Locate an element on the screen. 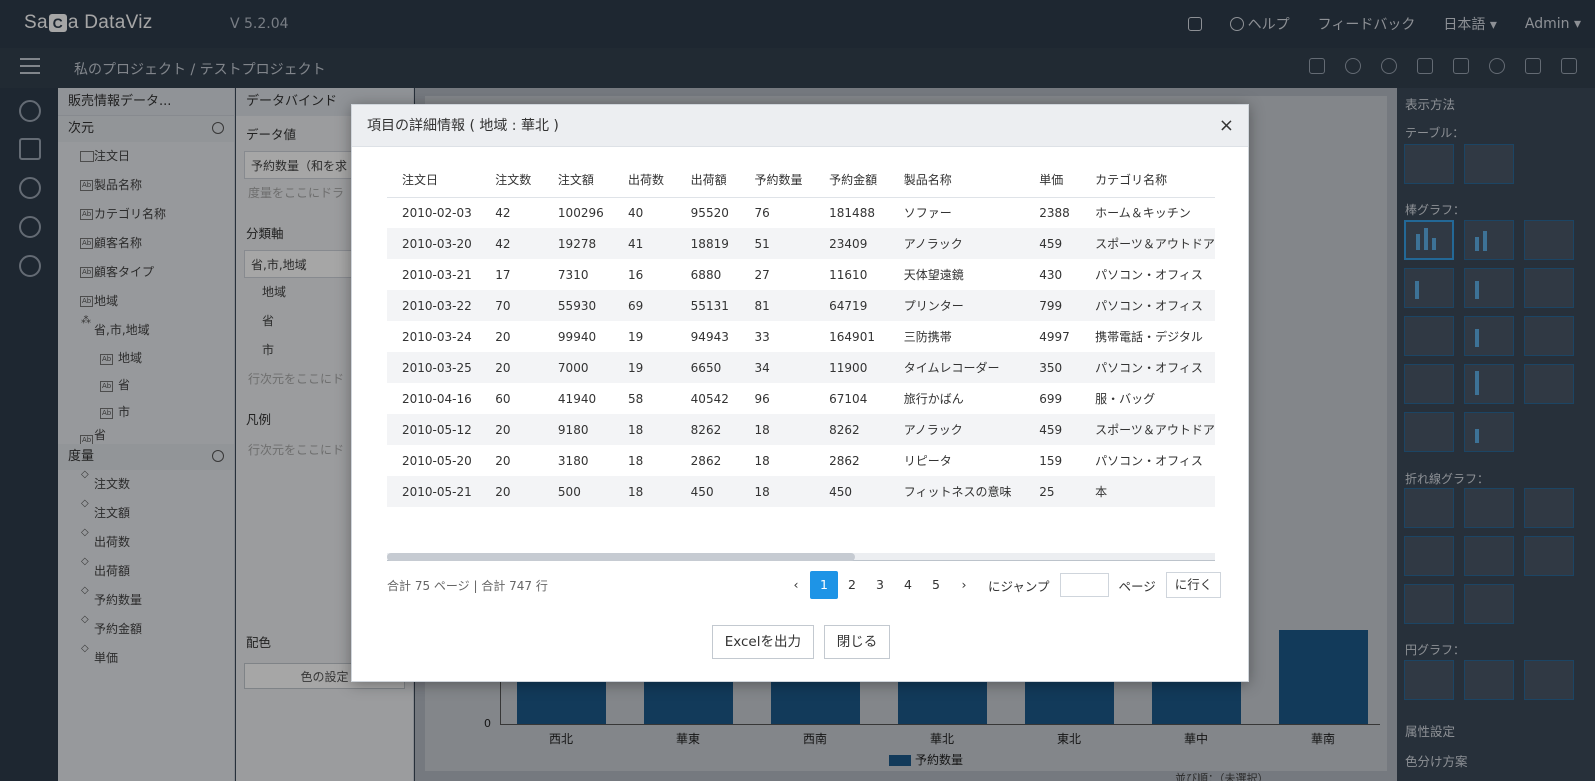 Image resolution: width=1595 pixels, height=781 pixels. total-count: 合計 75 ページ | 合計 747 行 is located at coordinates (467, 586).